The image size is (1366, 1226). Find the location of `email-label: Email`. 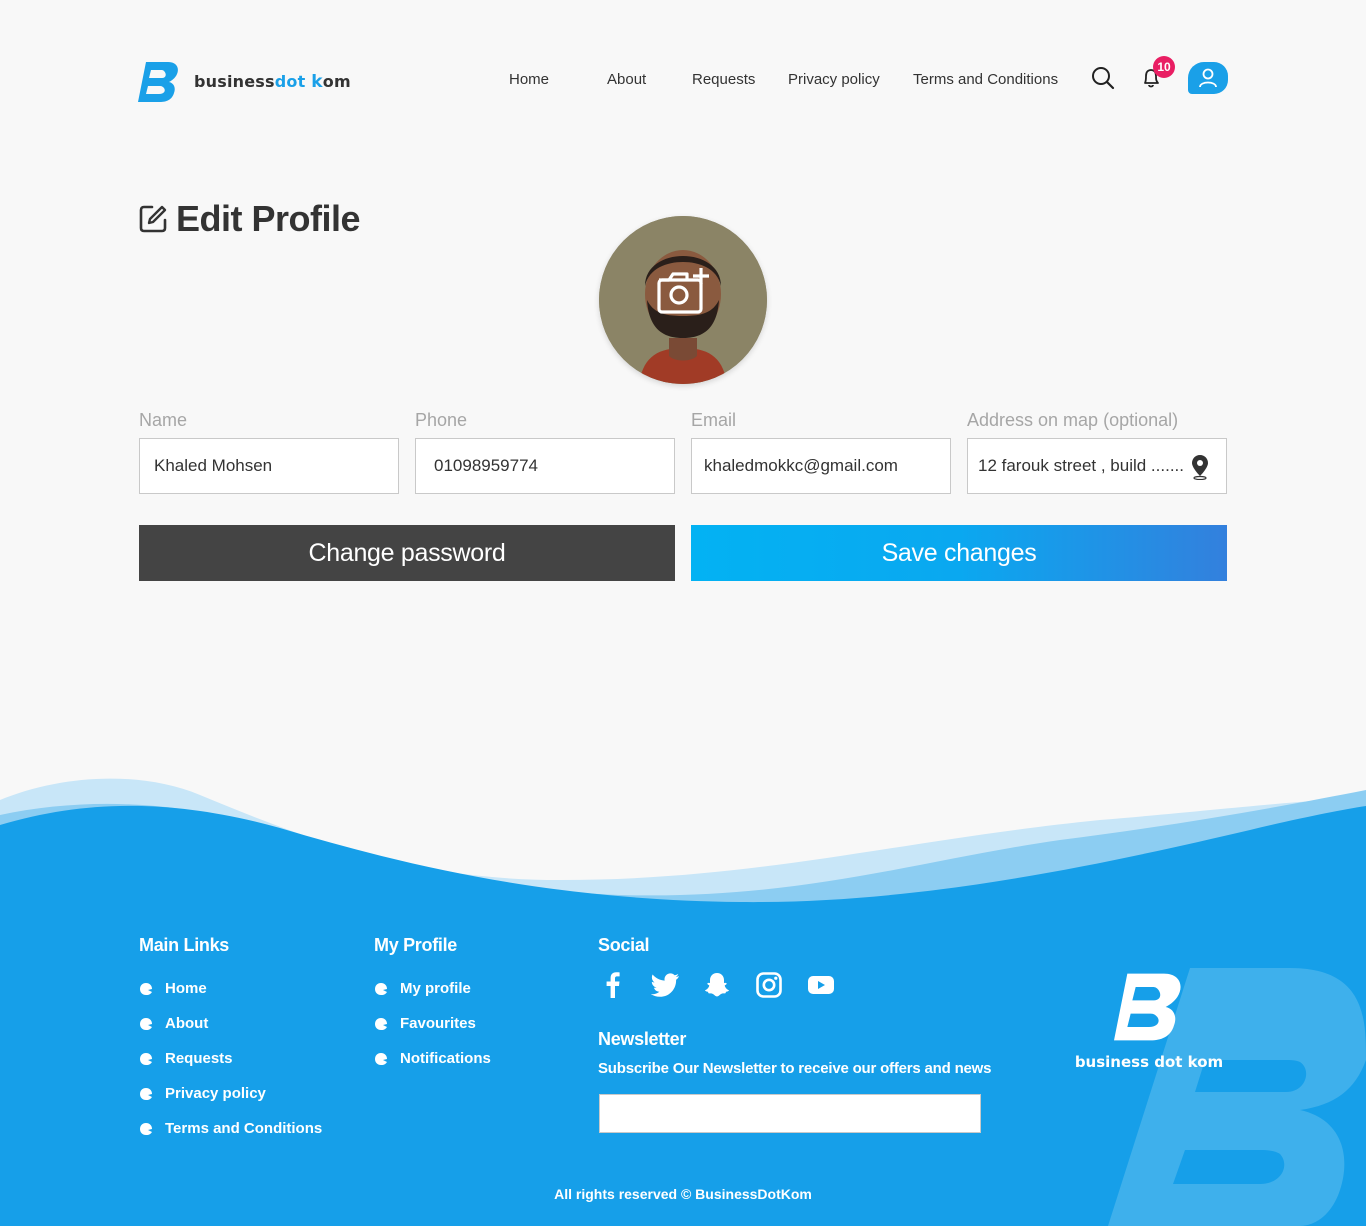

email-label: Email is located at coordinates (714, 420).